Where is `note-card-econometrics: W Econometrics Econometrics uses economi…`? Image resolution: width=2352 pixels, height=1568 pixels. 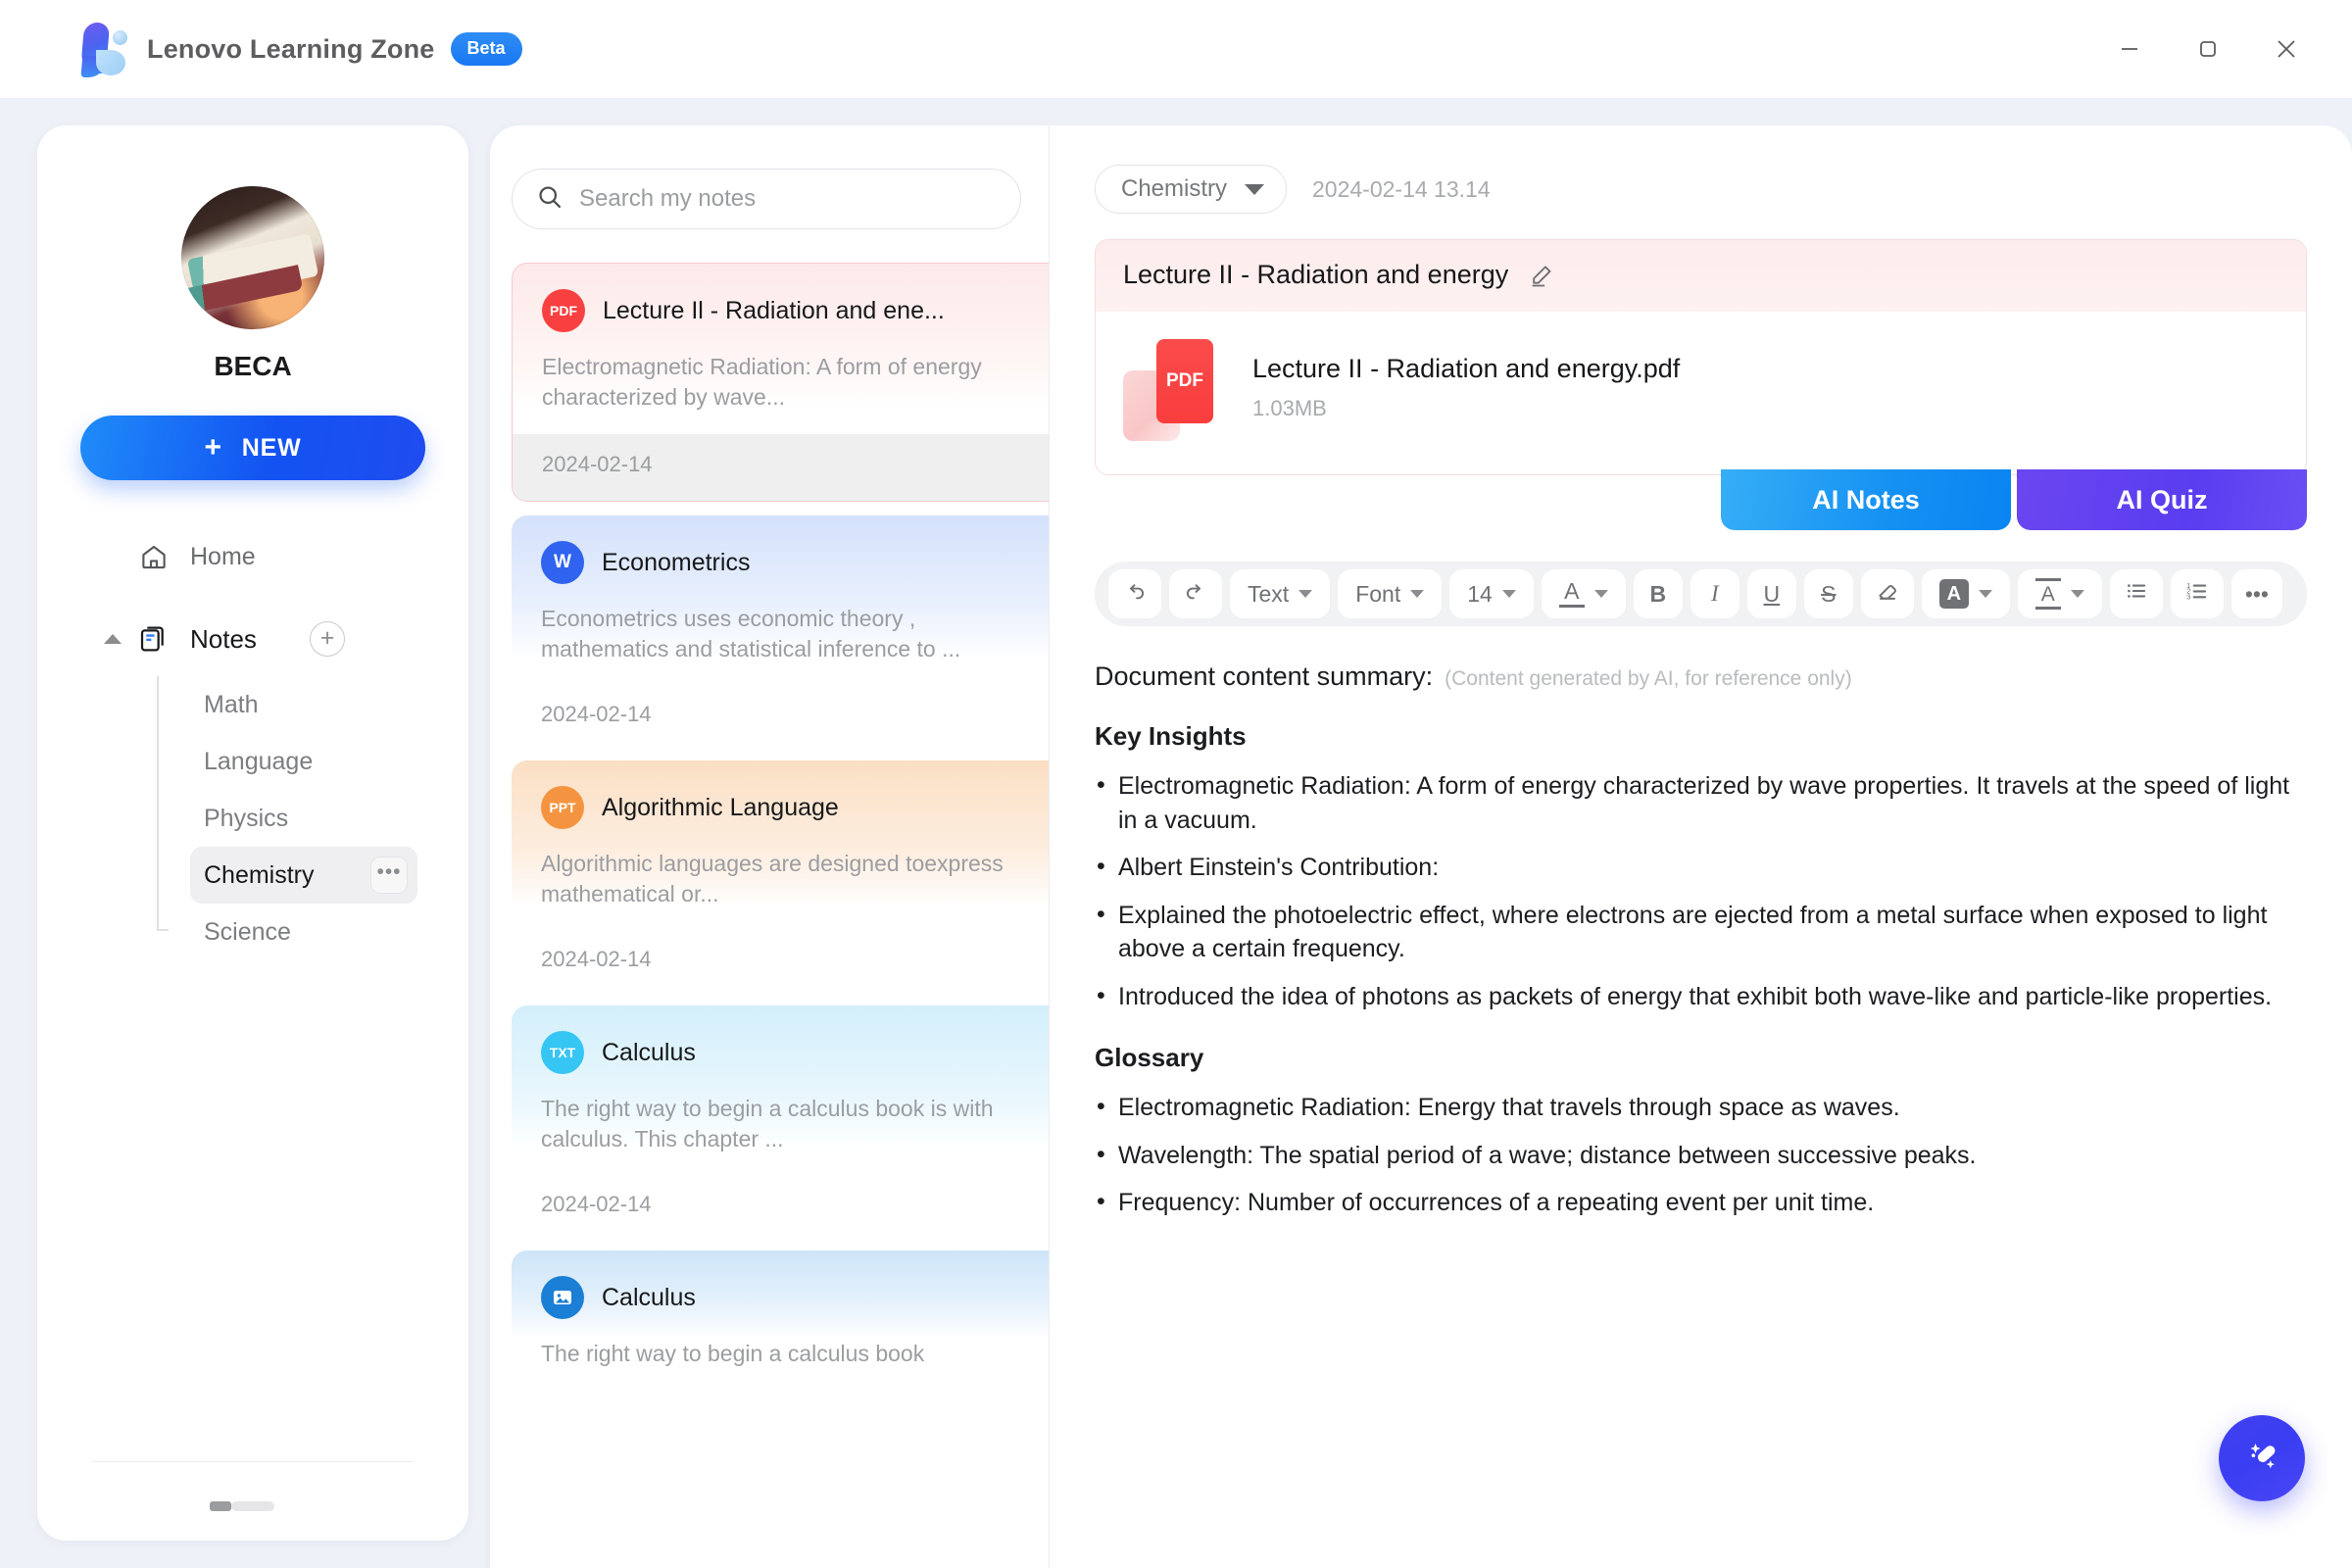 note-card-econometrics: W Econometrics Econometrics uses economi… is located at coordinates (780, 631).